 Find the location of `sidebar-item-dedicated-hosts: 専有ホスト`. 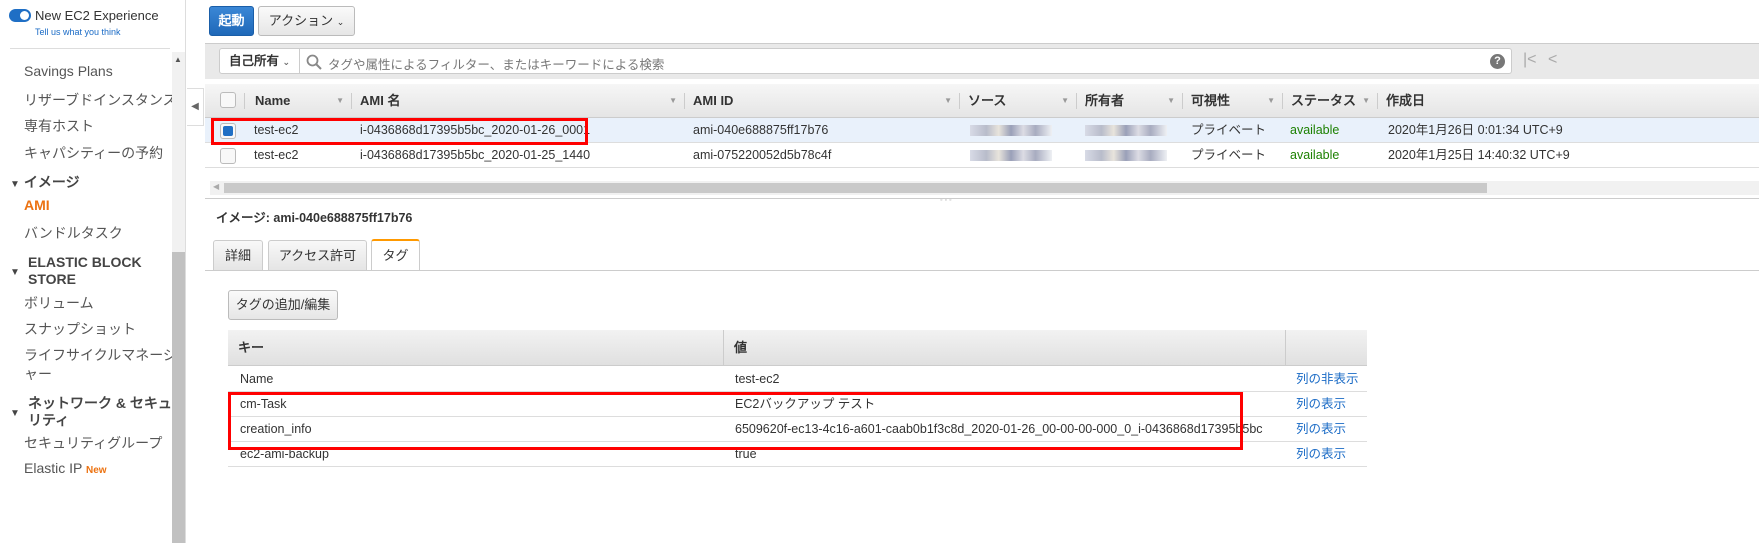

sidebar-item-dedicated-hosts: 専有ホスト is located at coordinates (59, 126).